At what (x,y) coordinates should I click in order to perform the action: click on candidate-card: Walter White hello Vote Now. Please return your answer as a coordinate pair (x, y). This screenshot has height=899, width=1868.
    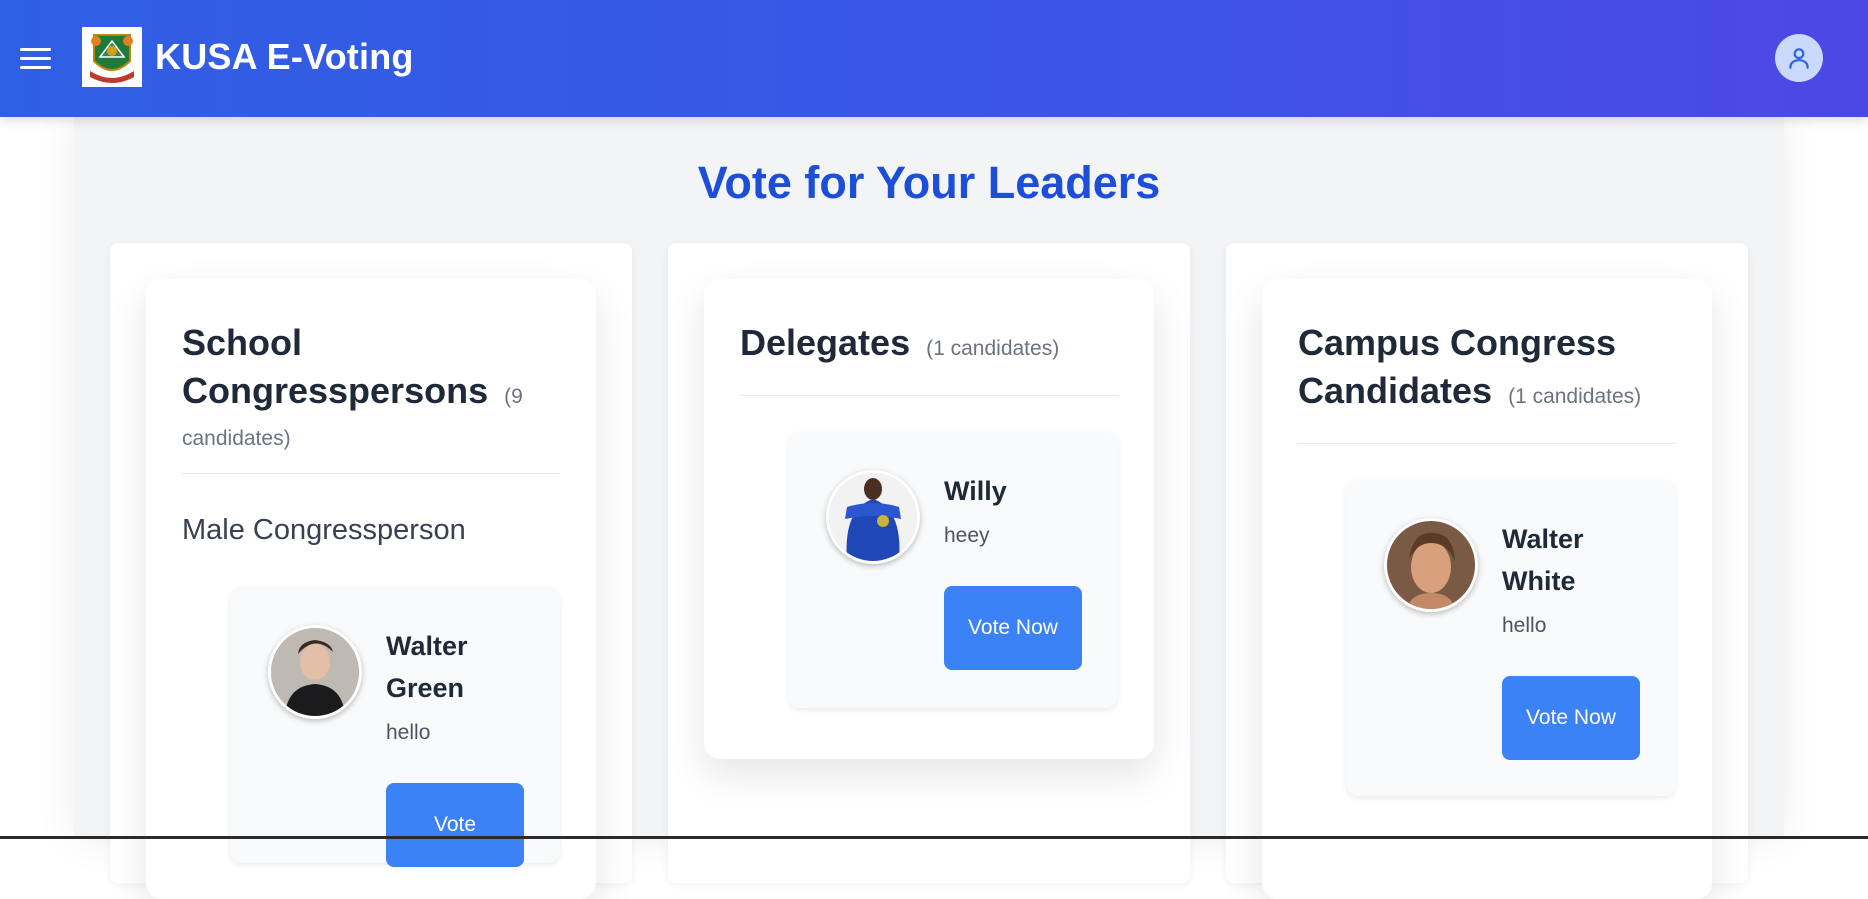
    Looking at the image, I should click on (1511, 638).